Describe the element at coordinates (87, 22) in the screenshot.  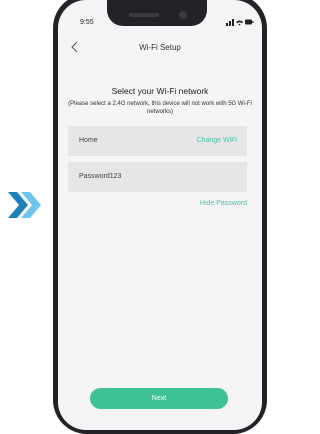
I see `status-time: 9:55` at that location.